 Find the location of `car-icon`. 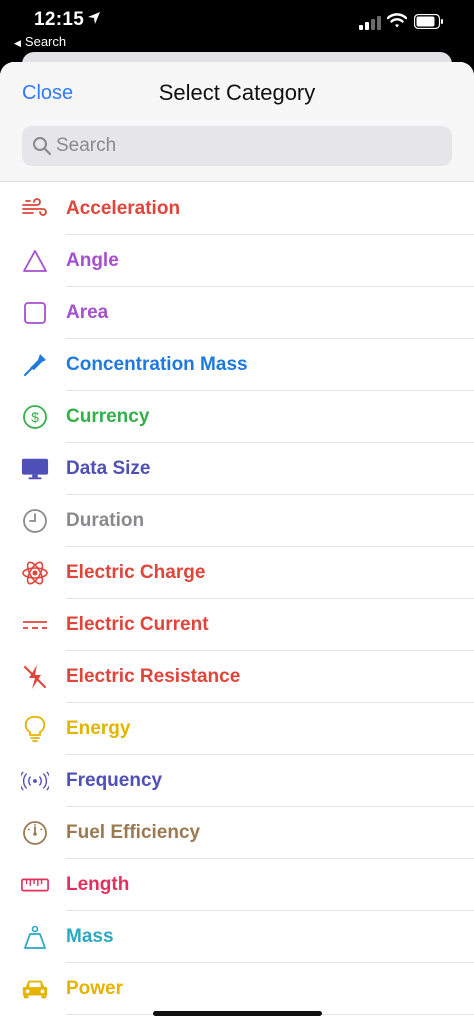

car-icon is located at coordinates (35, 989).